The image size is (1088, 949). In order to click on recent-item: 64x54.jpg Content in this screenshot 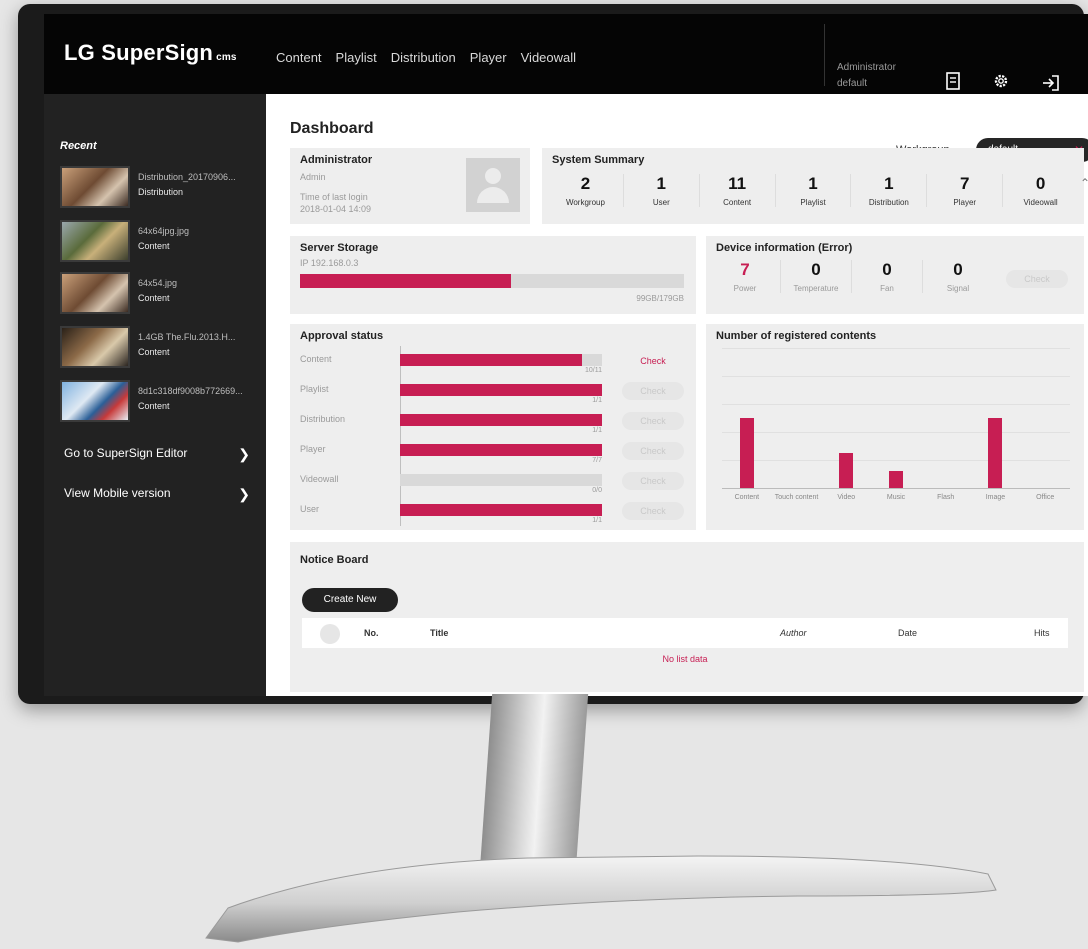, I will do `click(160, 294)`.